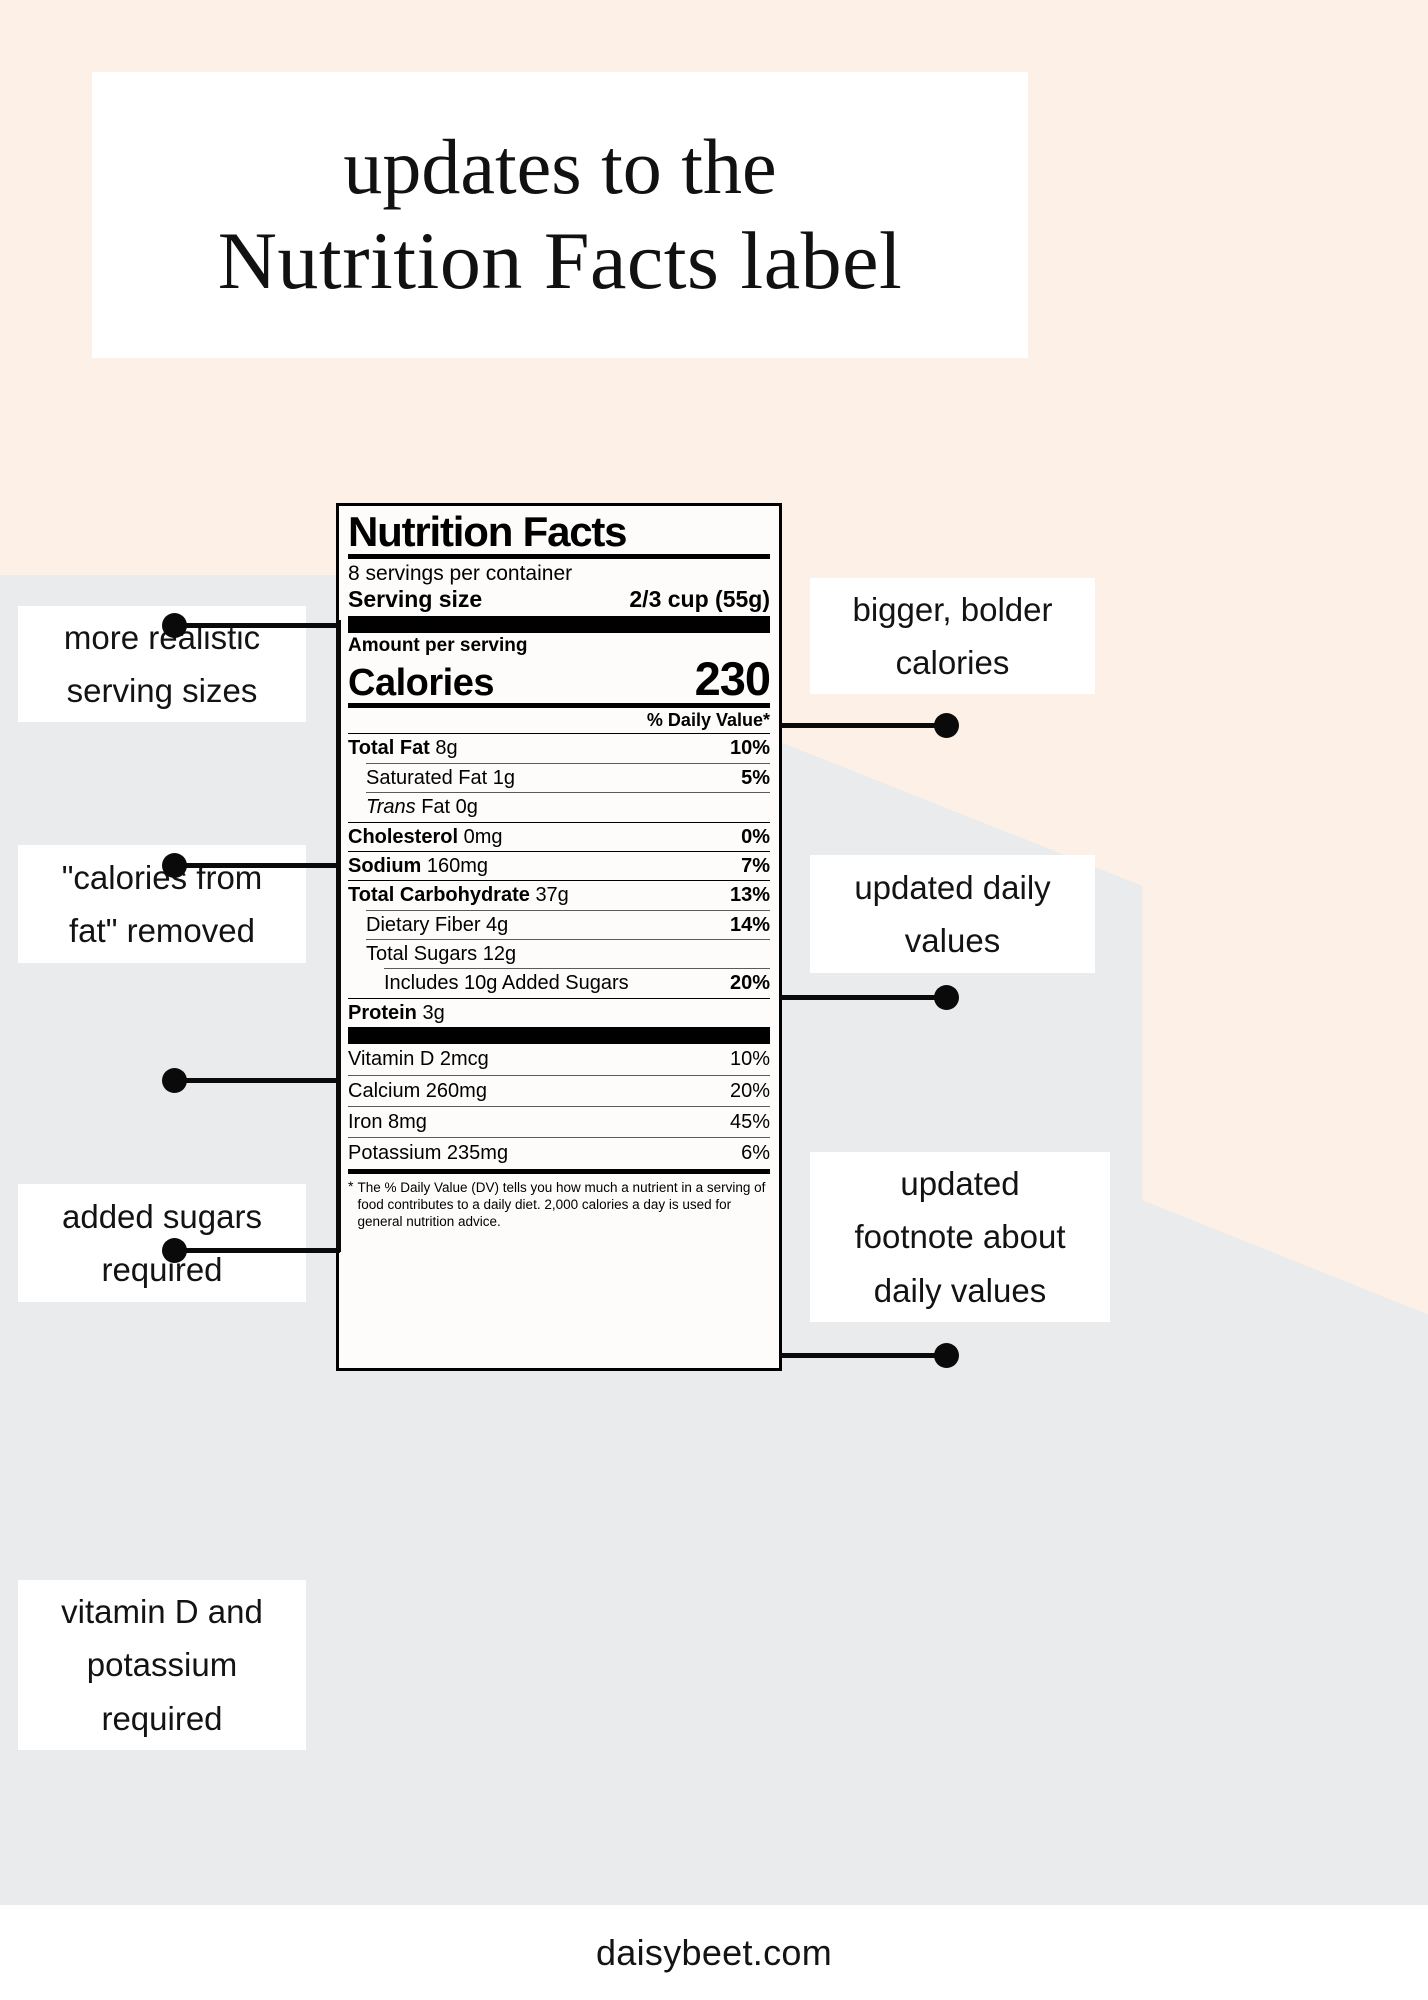 The width and height of the screenshot is (1428, 2000). Describe the element at coordinates (437, 924) in the screenshot. I see `dietary-fiber-label: Dietary Fiber 4g` at that location.